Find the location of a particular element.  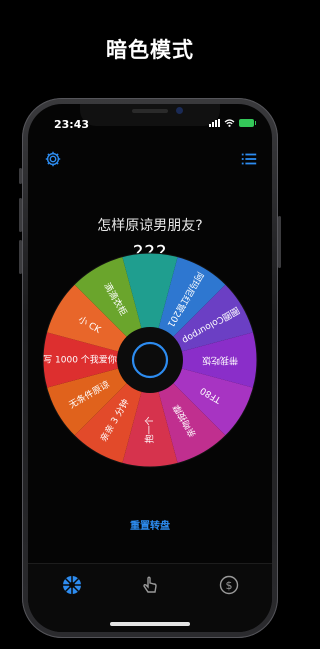

wheel-segment-label: 抱一个 is located at coordinates (150, 429).